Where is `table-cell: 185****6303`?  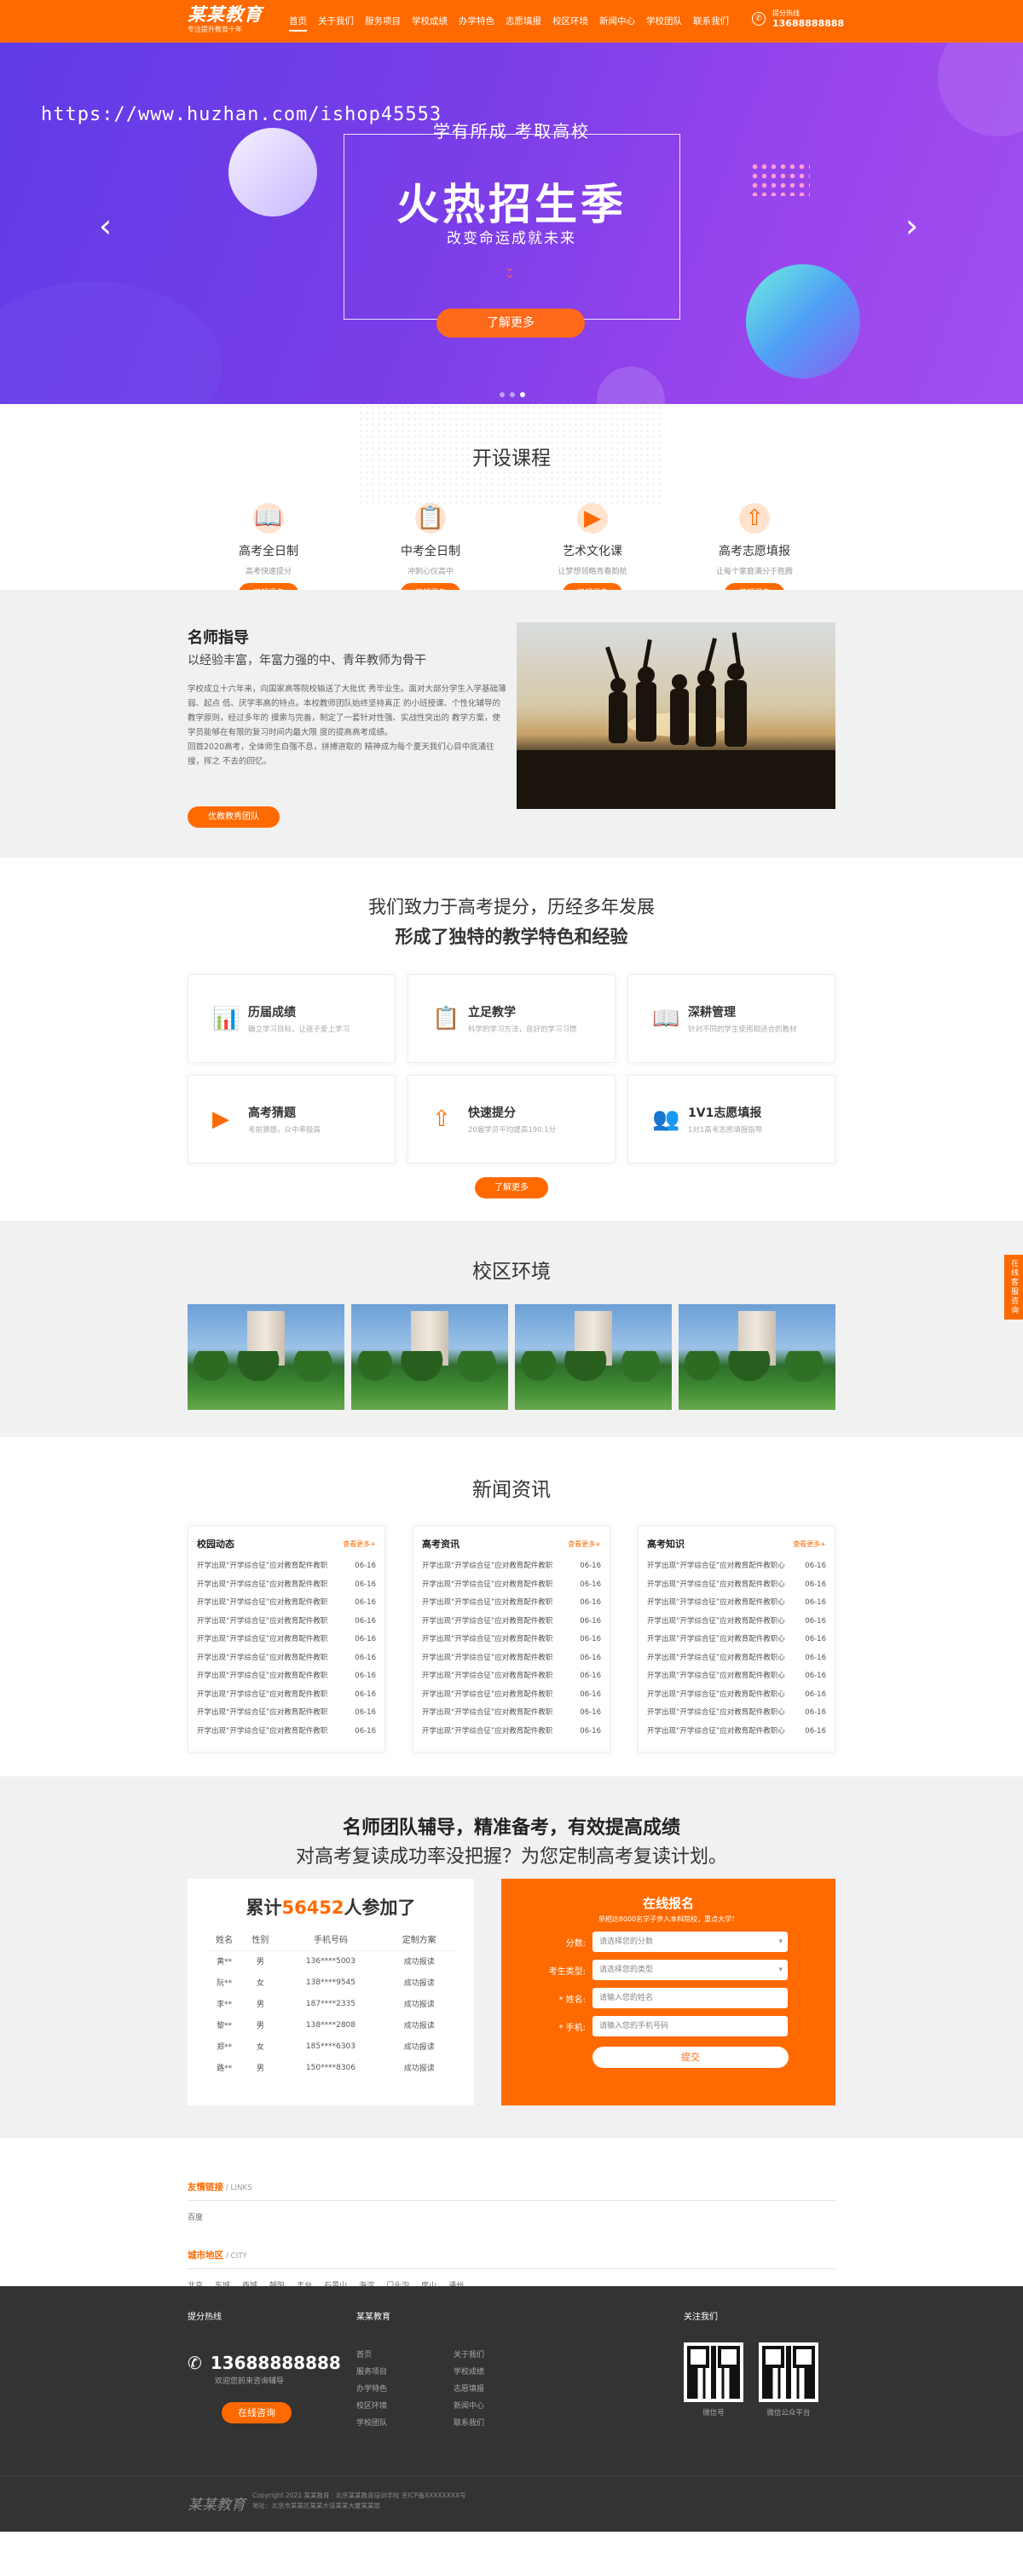
table-cell: 185****6303 is located at coordinates (330, 2046).